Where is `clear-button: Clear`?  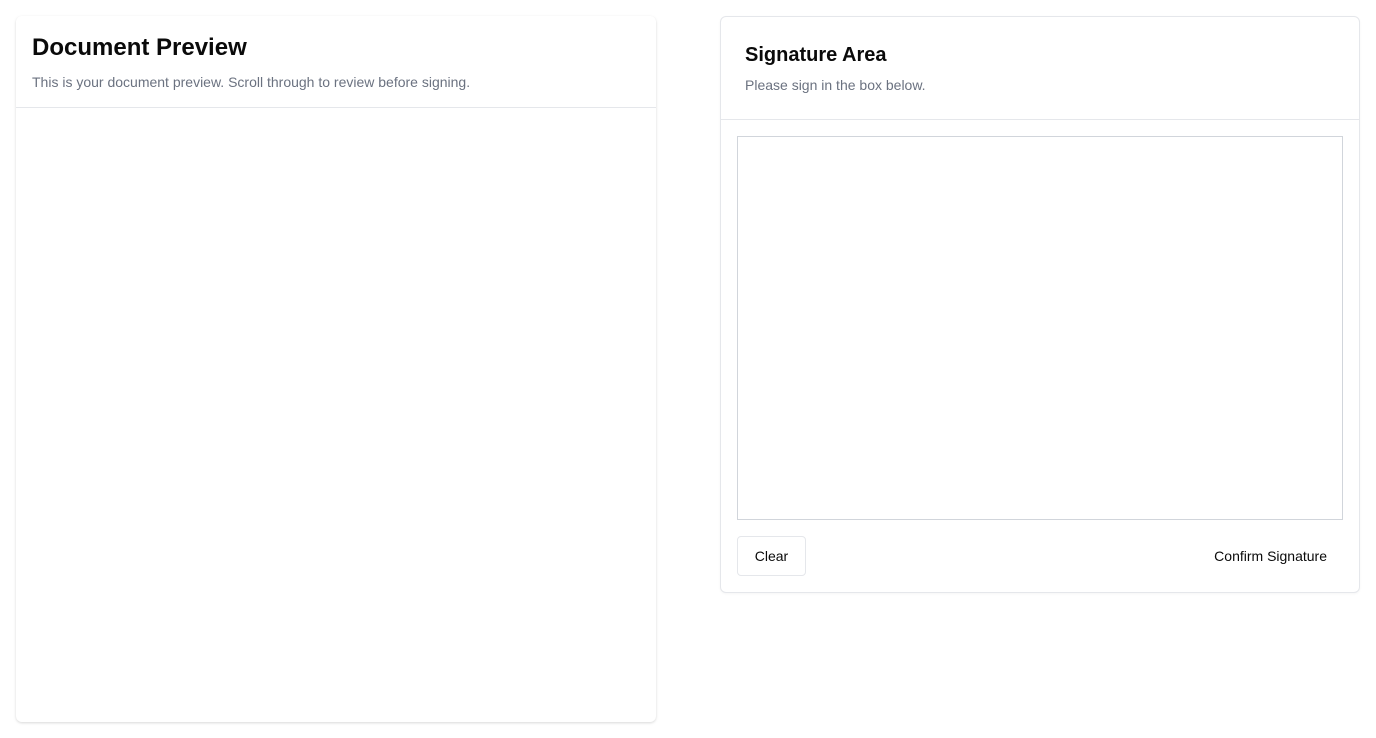
clear-button: Clear is located at coordinates (771, 556).